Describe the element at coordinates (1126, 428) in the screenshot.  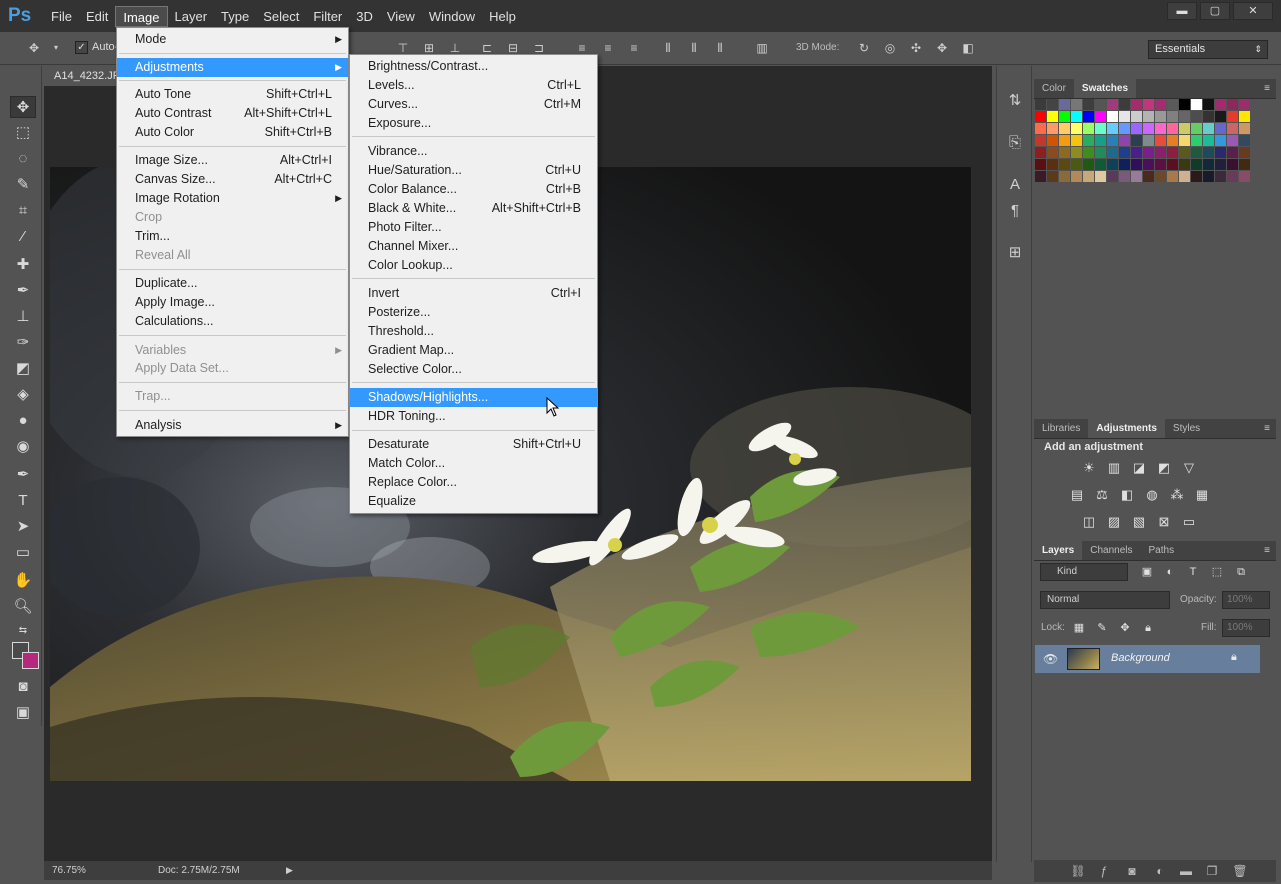
I see `tab-adjustments: Adjustments` at that location.